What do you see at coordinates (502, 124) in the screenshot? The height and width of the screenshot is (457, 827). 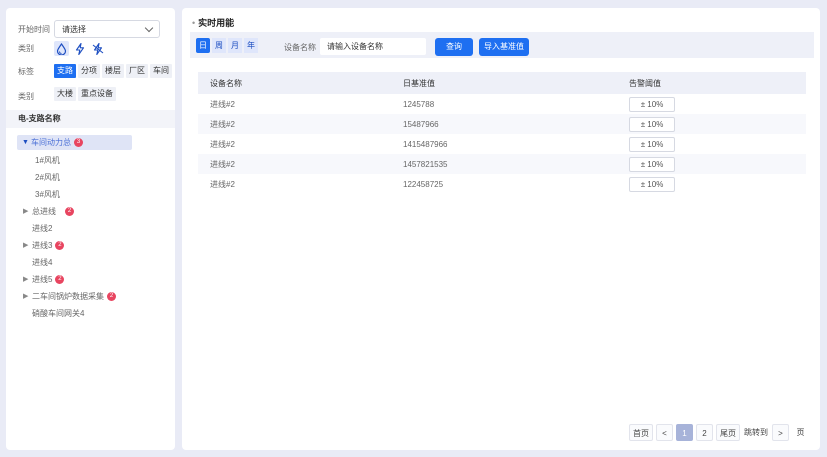 I see `table-row: 进线#2 15487966 ± 10%` at bounding box center [502, 124].